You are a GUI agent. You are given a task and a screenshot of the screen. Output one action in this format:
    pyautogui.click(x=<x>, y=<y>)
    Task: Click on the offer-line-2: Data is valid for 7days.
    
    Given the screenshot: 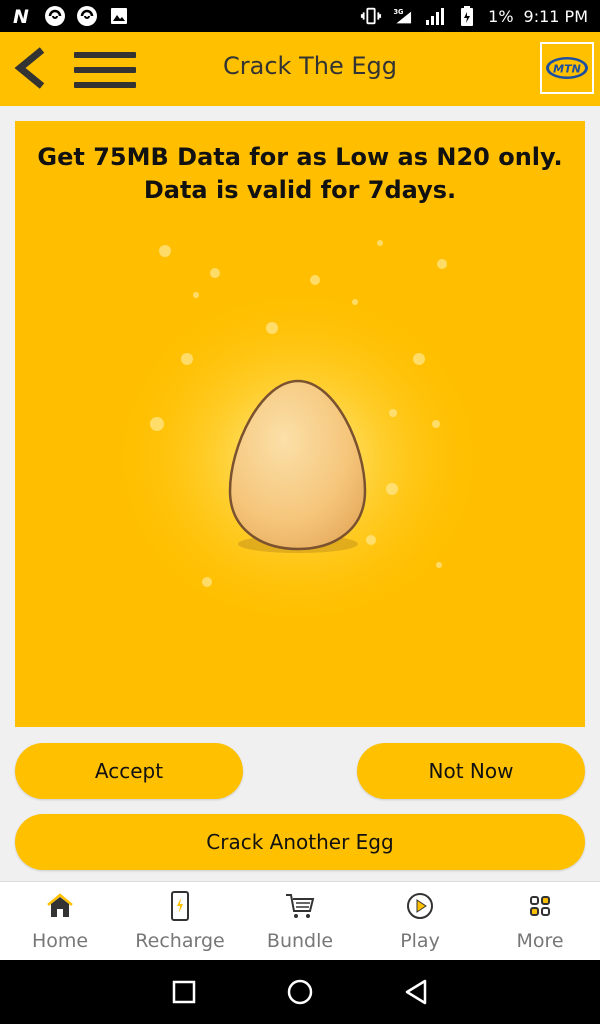 What is the action you would take?
    pyautogui.click(x=300, y=190)
    